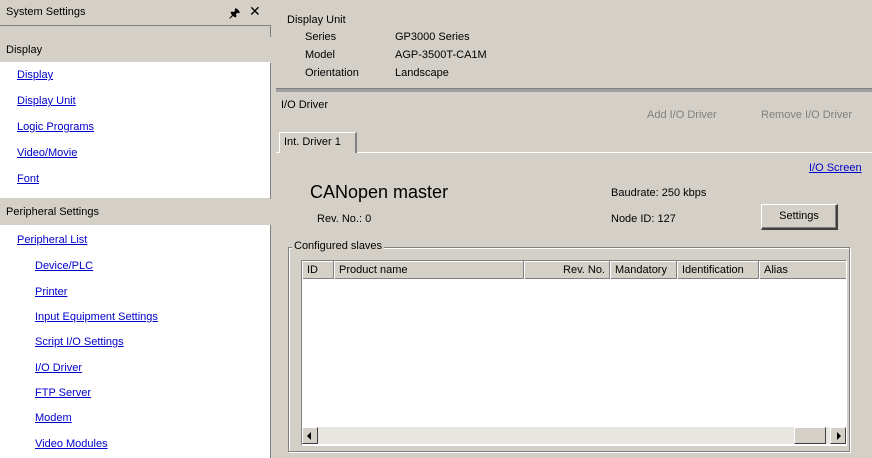  Describe the element at coordinates (802, 270) in the screenshot. I see `column-header-alias: Alias` at that location.